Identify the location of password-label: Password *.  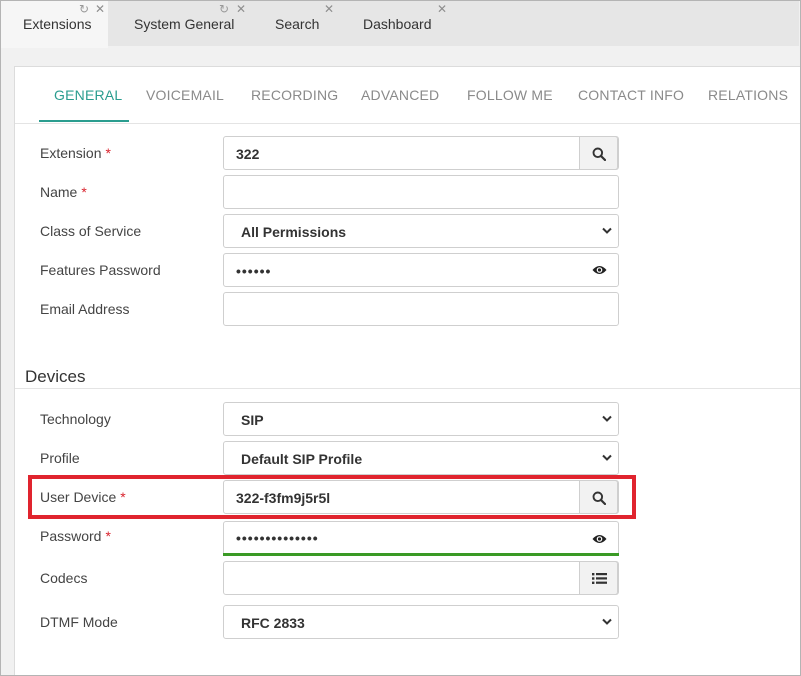
(75, 536).